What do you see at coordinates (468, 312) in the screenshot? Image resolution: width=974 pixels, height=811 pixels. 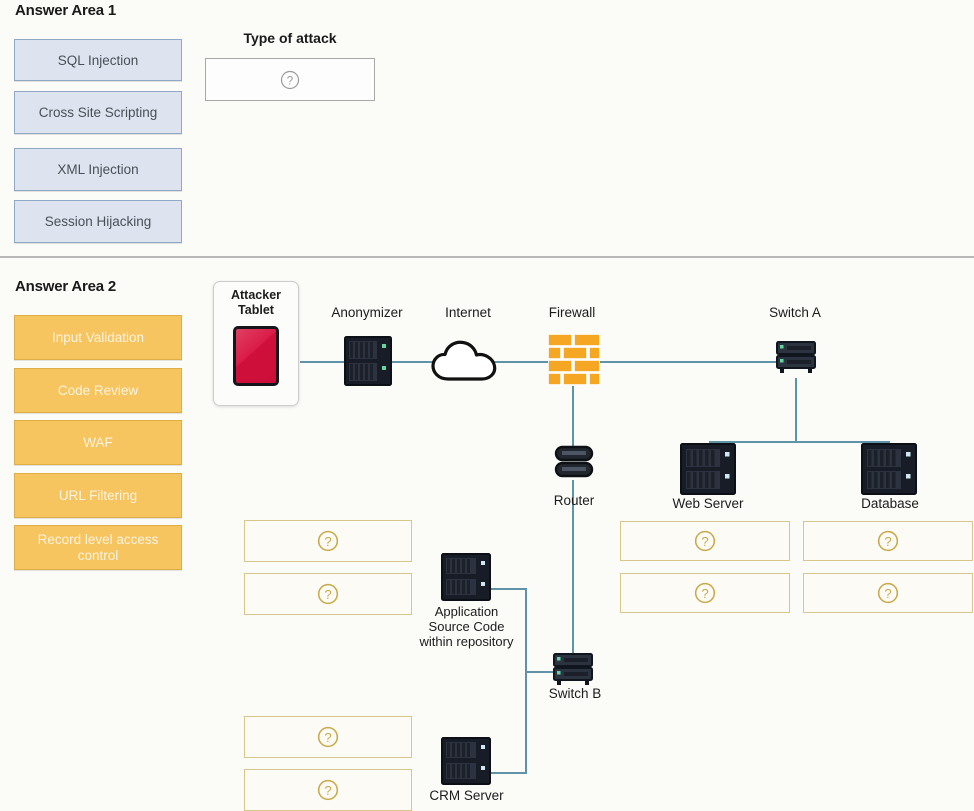 I see `internet-label: Internet` at bounding box center [468, 312].